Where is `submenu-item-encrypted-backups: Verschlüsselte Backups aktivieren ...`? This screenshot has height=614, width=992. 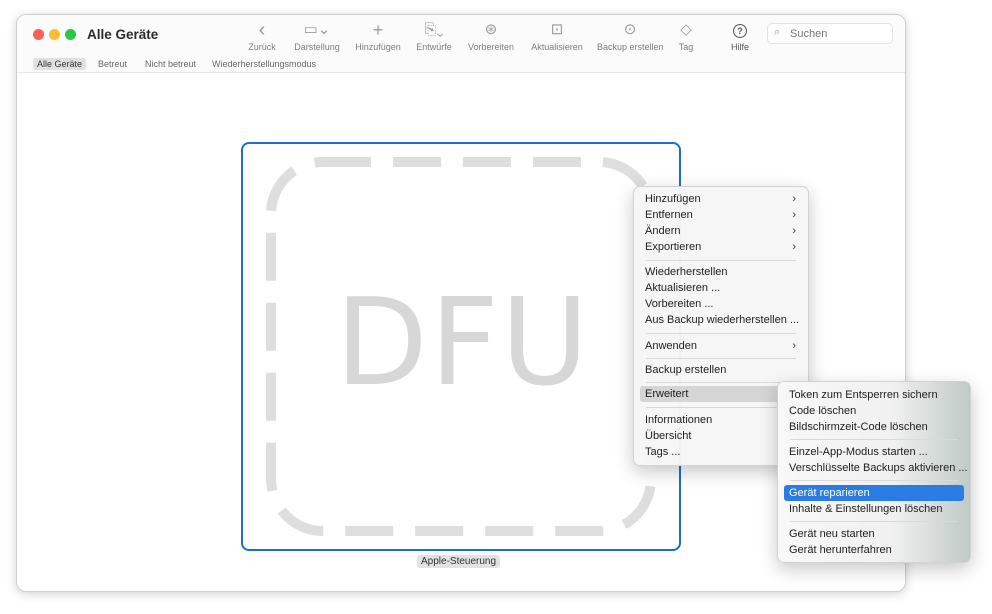
submenu-item-encrypted-backups: Verschlüsselte Backups aktivieren ... is located at coordinates (876, 468).